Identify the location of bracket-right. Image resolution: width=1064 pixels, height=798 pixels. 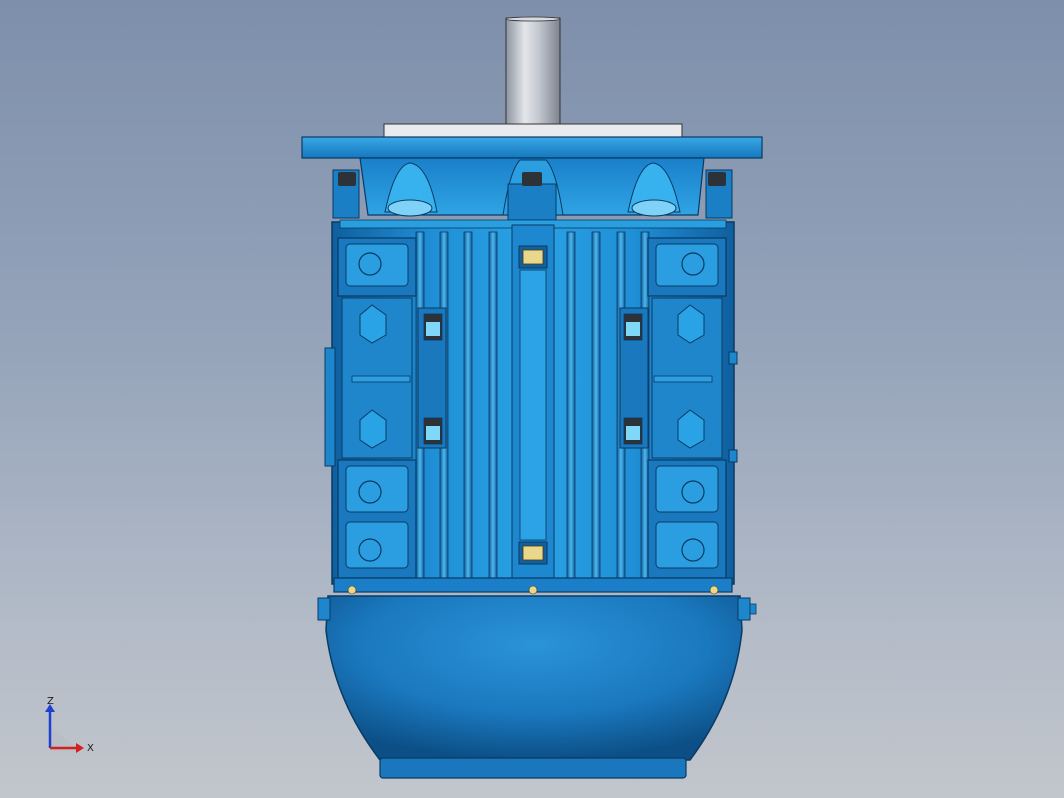
(634, 378).